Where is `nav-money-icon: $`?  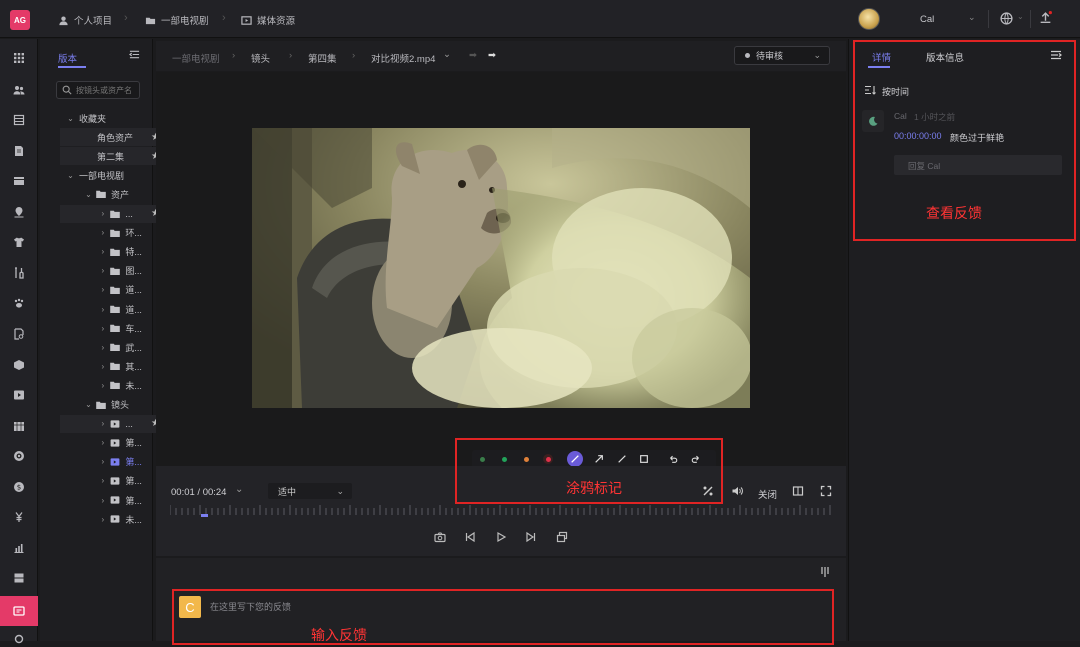 nav-money-icon: $ is located at coordinates (19, 487).